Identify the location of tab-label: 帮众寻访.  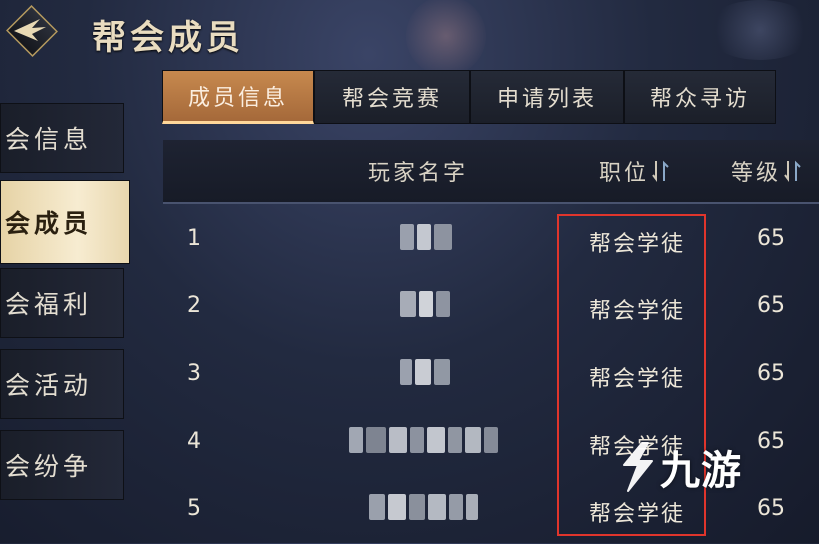
(699, 99).